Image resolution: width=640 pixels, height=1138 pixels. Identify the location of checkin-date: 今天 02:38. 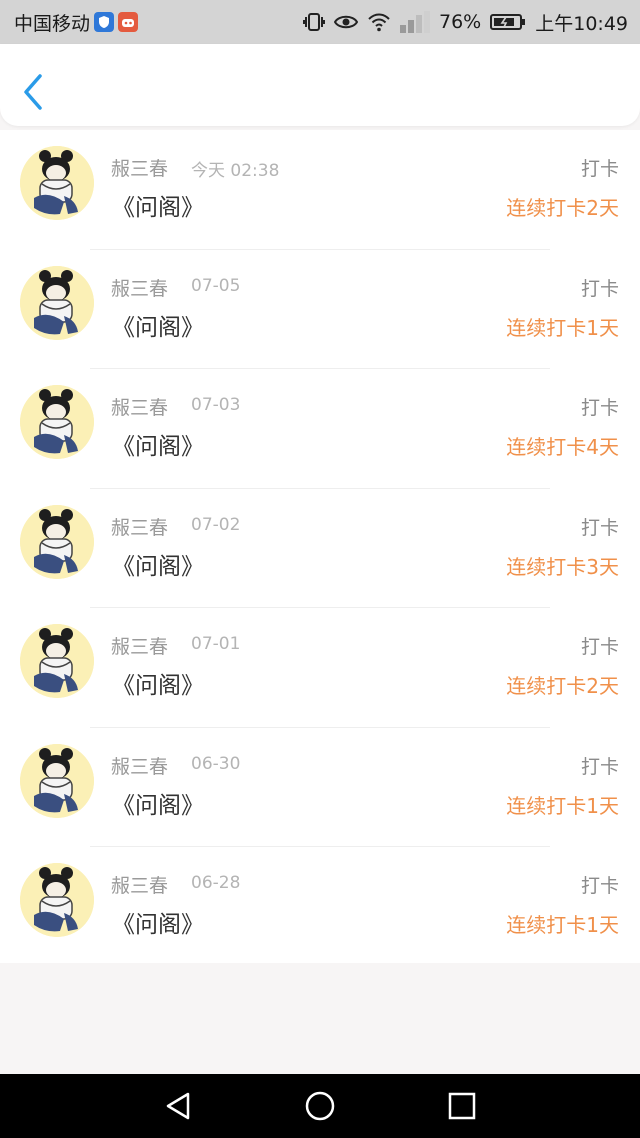
(235, 171).